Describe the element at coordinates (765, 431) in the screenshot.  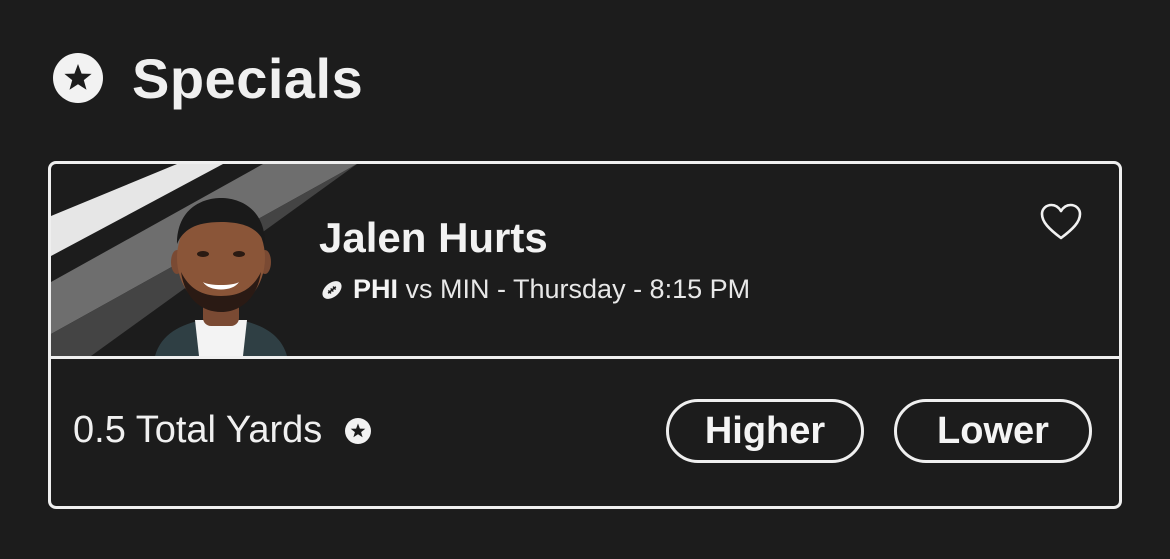
I see `higher-button: Higher` at that location.